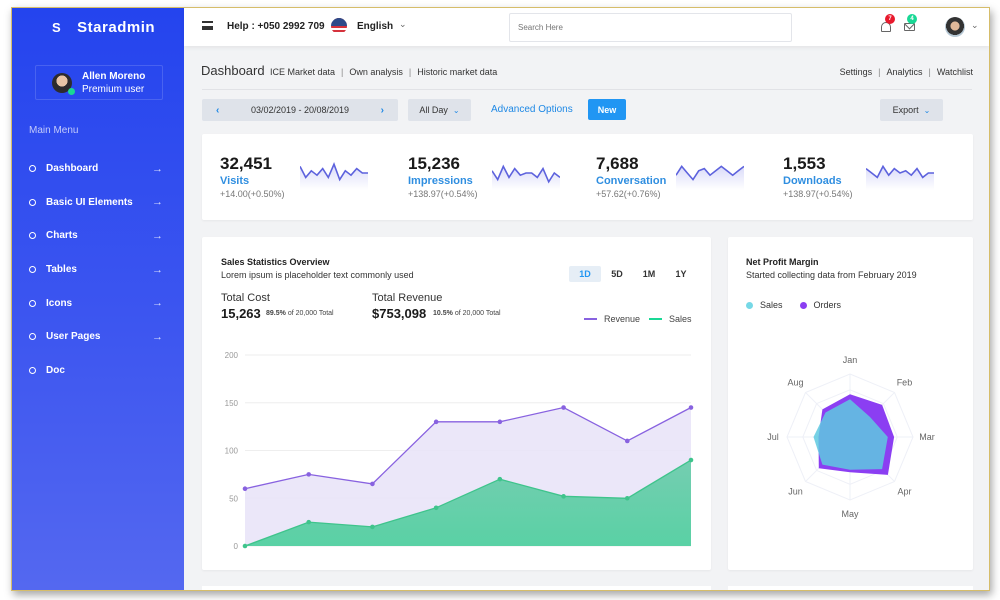 This screenshot has height=600, width=1000. What do you see at coordinates (233, 498) in the screenshot?
I see `y-tick-label: 50` at bounding box center [233, 498].